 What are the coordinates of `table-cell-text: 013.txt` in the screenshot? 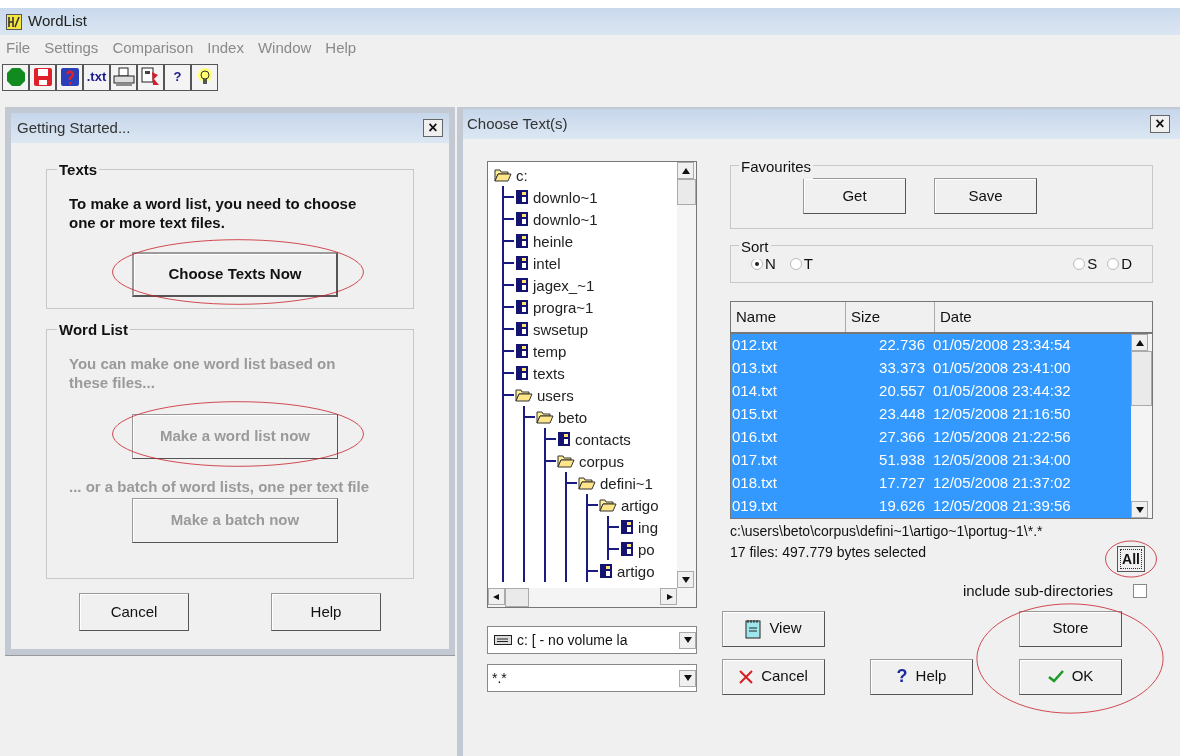 It's located at (755, 368).